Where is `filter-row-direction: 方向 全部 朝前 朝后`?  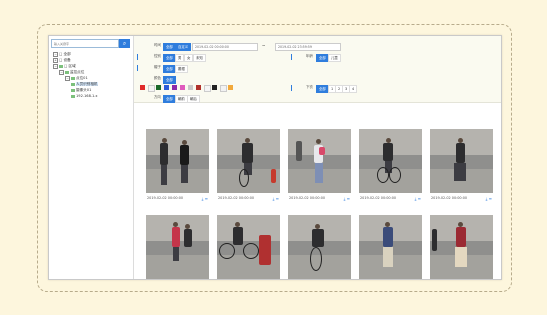 filter-row-direction: 方向 全部 朝前 朝后 is located at coordinates (317, 98).